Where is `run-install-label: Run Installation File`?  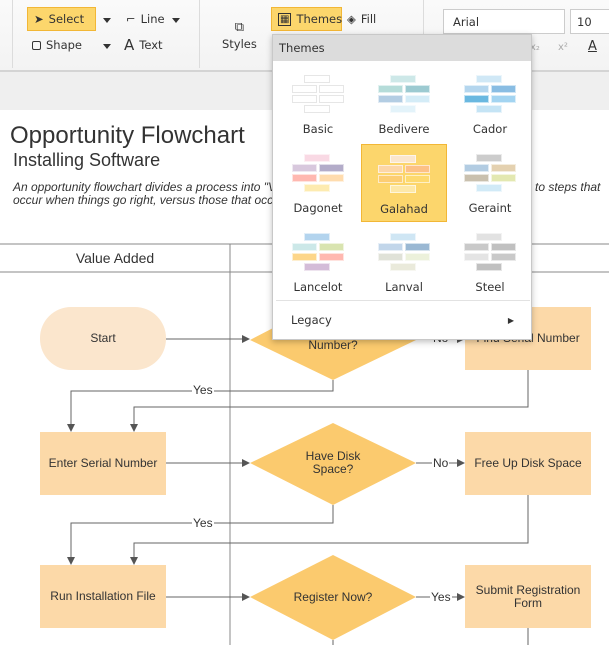 run-install-label: Run Installation File is located at coordinates (103, 596).